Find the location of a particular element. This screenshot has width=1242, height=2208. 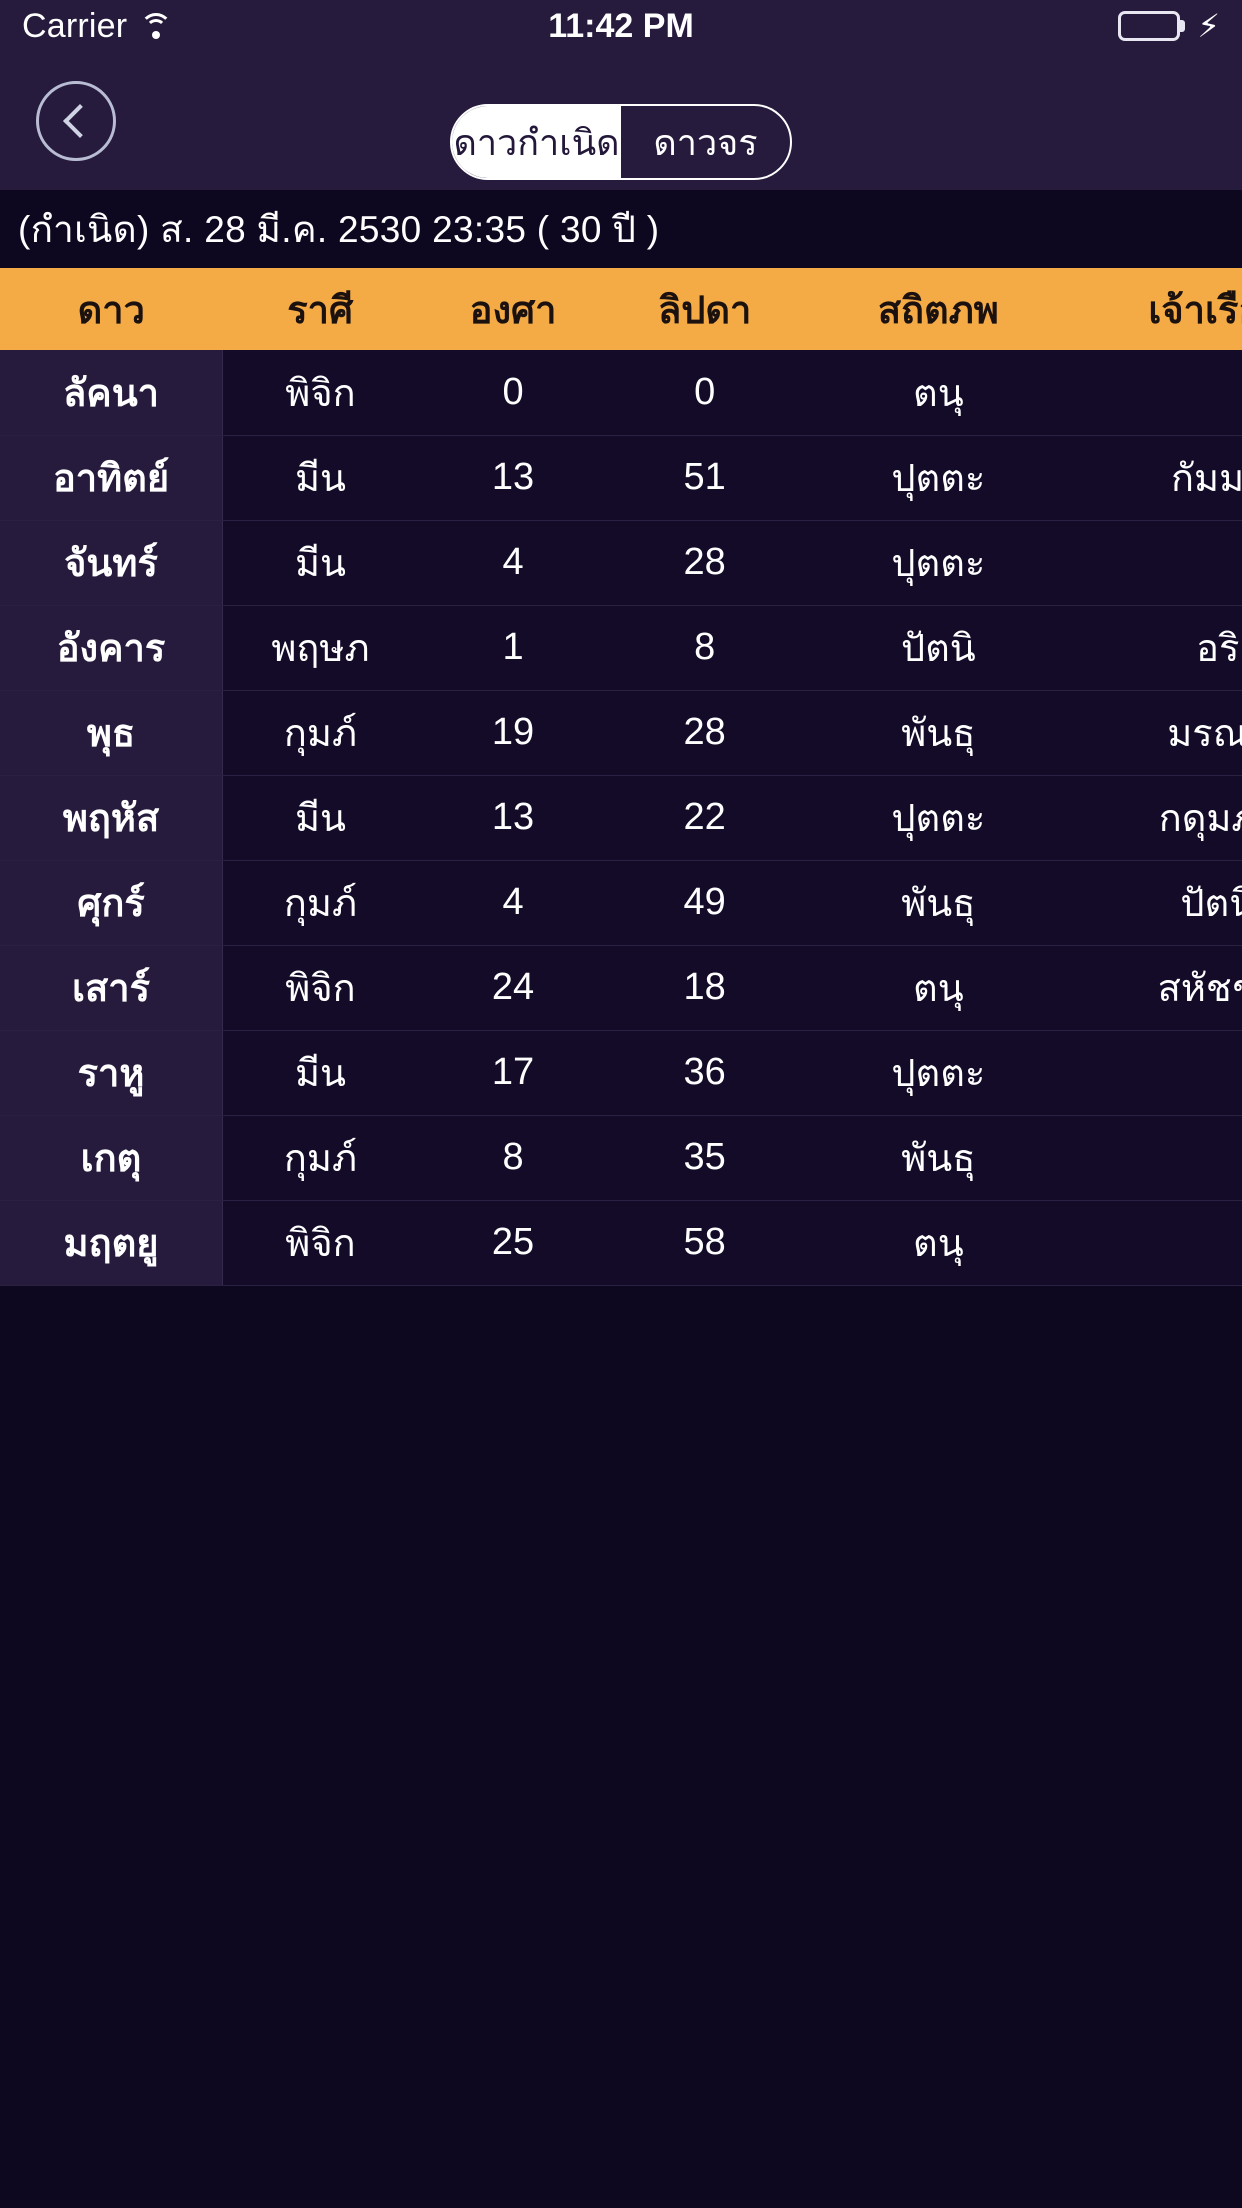

table-row: อาทิตย์มีน1351ปุตตะกัมมะ is located at coordinates (621, 478).